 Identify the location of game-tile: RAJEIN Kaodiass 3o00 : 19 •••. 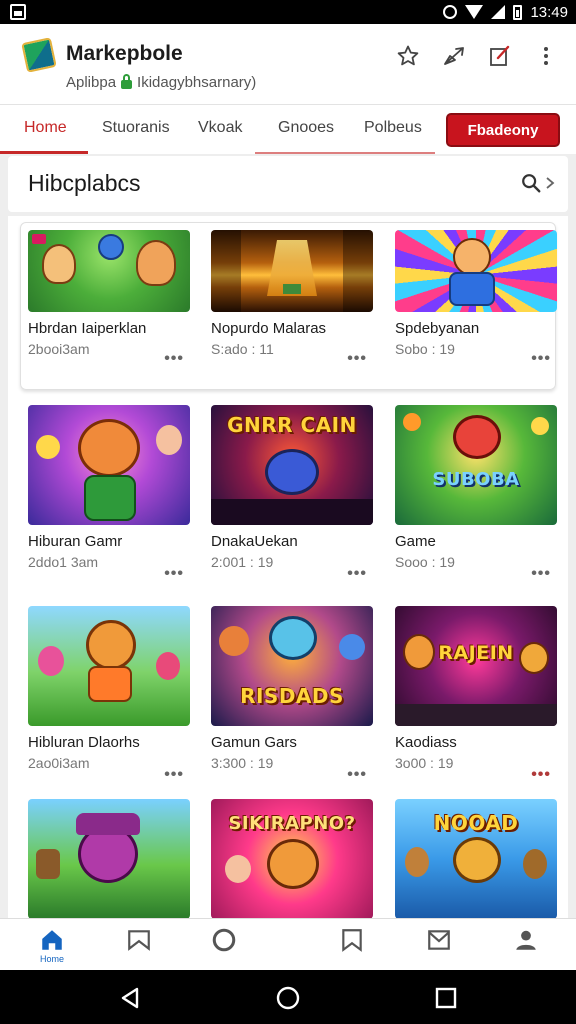
(476, 694).